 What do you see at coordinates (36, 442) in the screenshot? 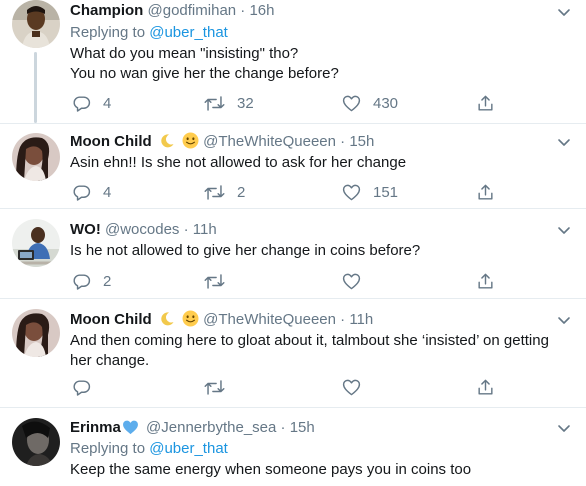
I see `avatar-erinma` at bounding box center [36, 442].